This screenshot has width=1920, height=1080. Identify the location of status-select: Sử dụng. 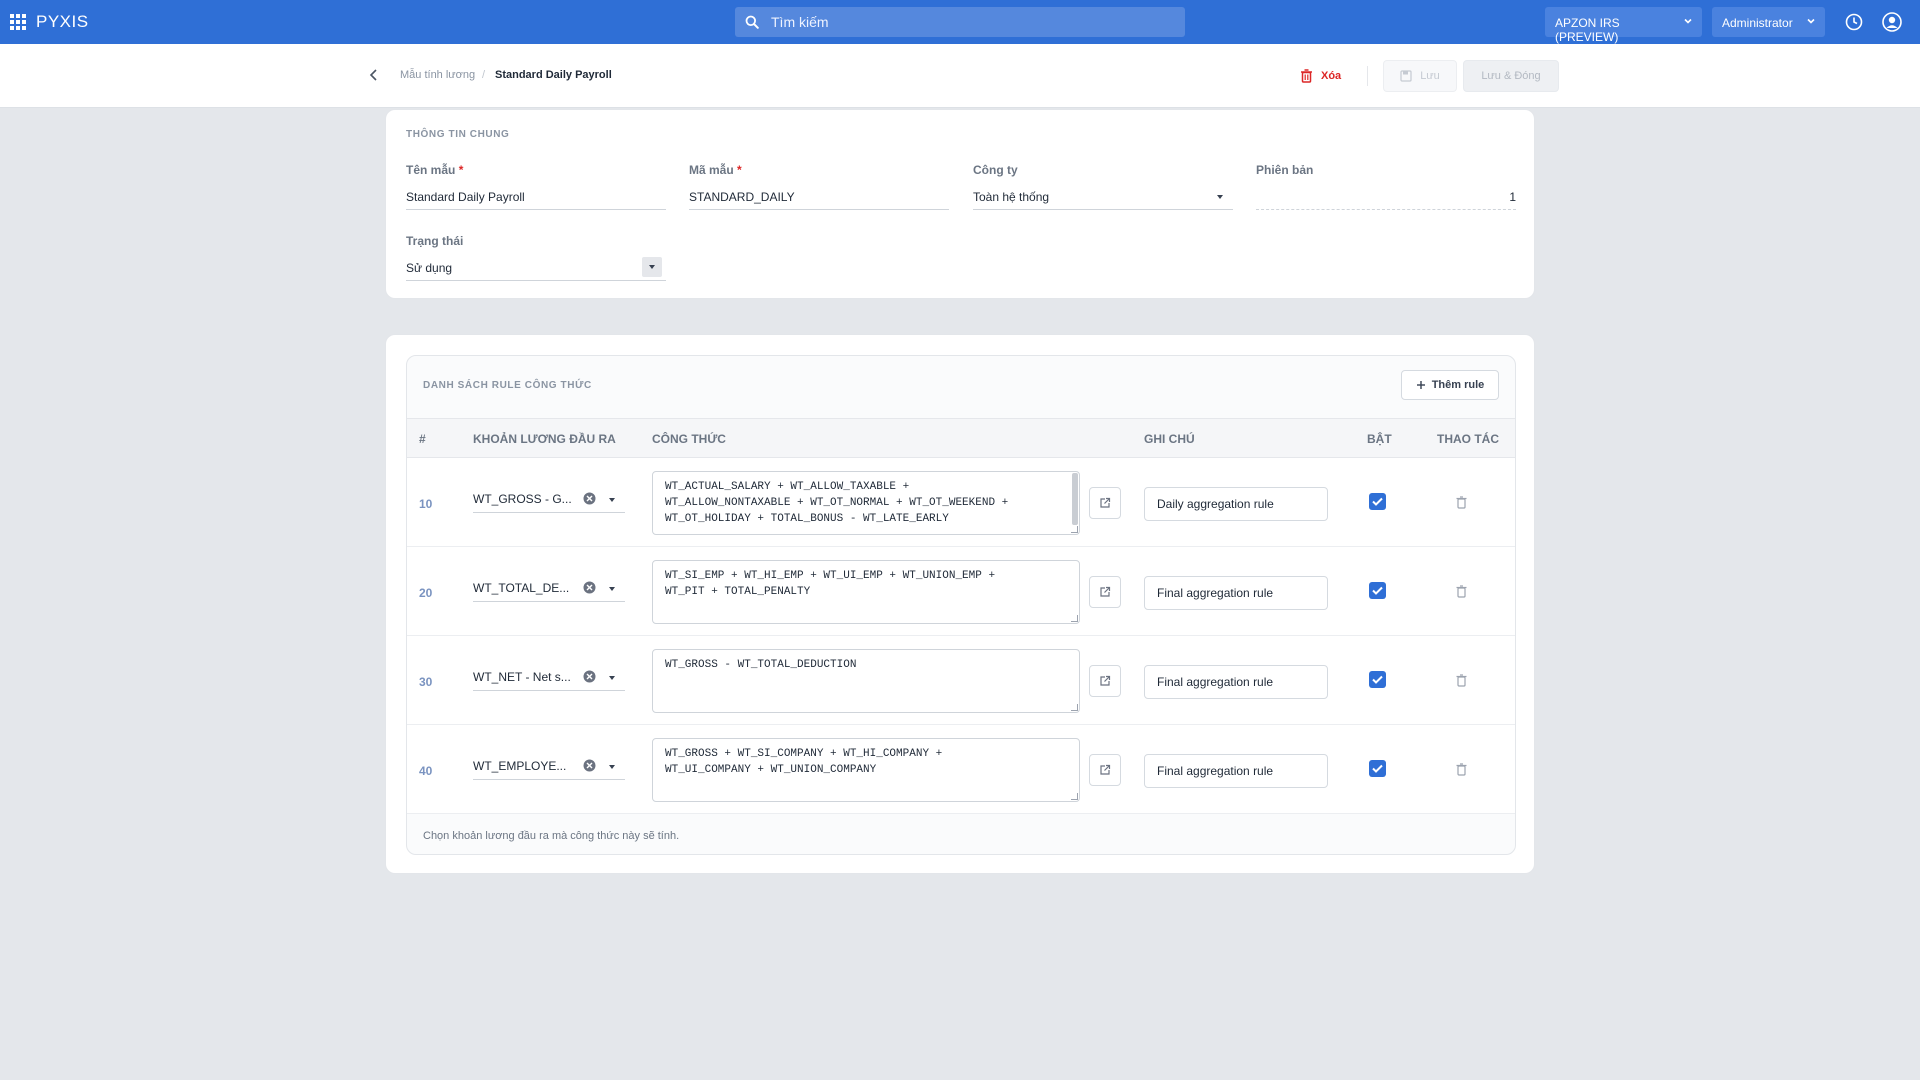
(536, 268).